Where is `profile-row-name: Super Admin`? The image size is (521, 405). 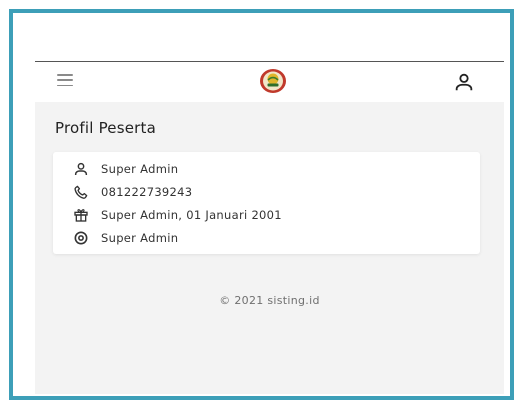
profile-row-name: Super Admin is located at coordinates (125, 169).